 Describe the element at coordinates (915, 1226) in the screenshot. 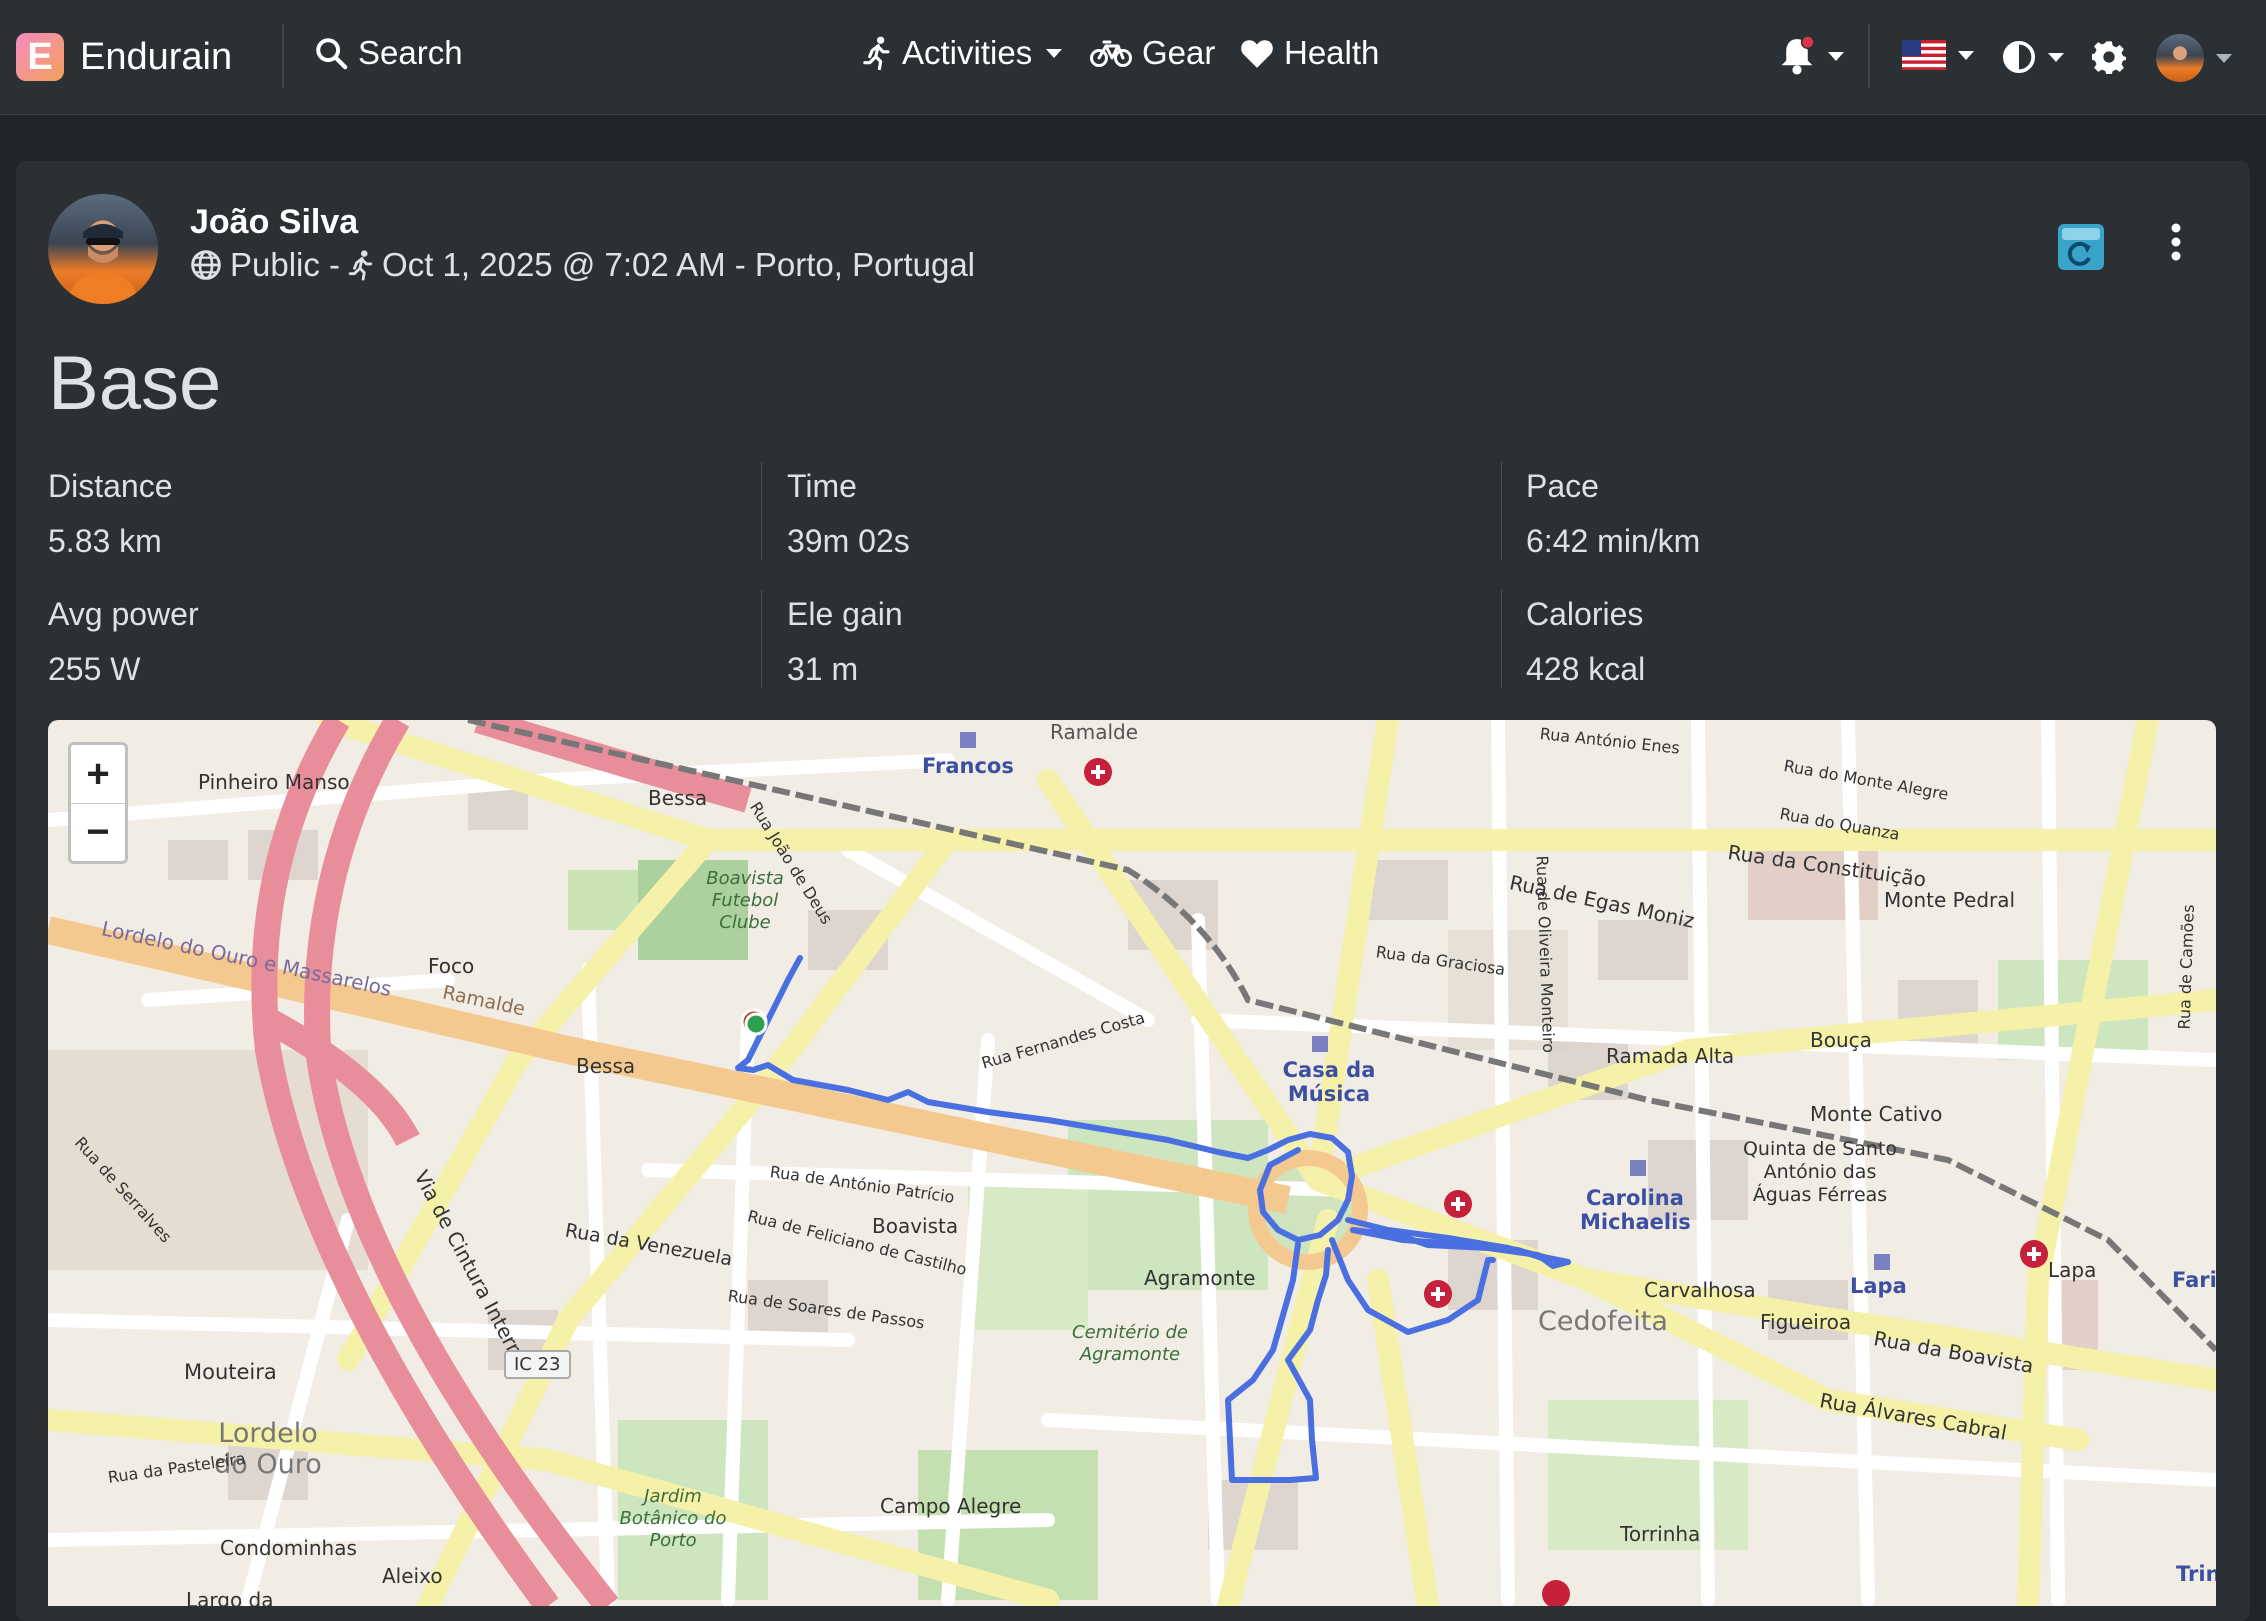

I see `map-label: Boavista` at that location.